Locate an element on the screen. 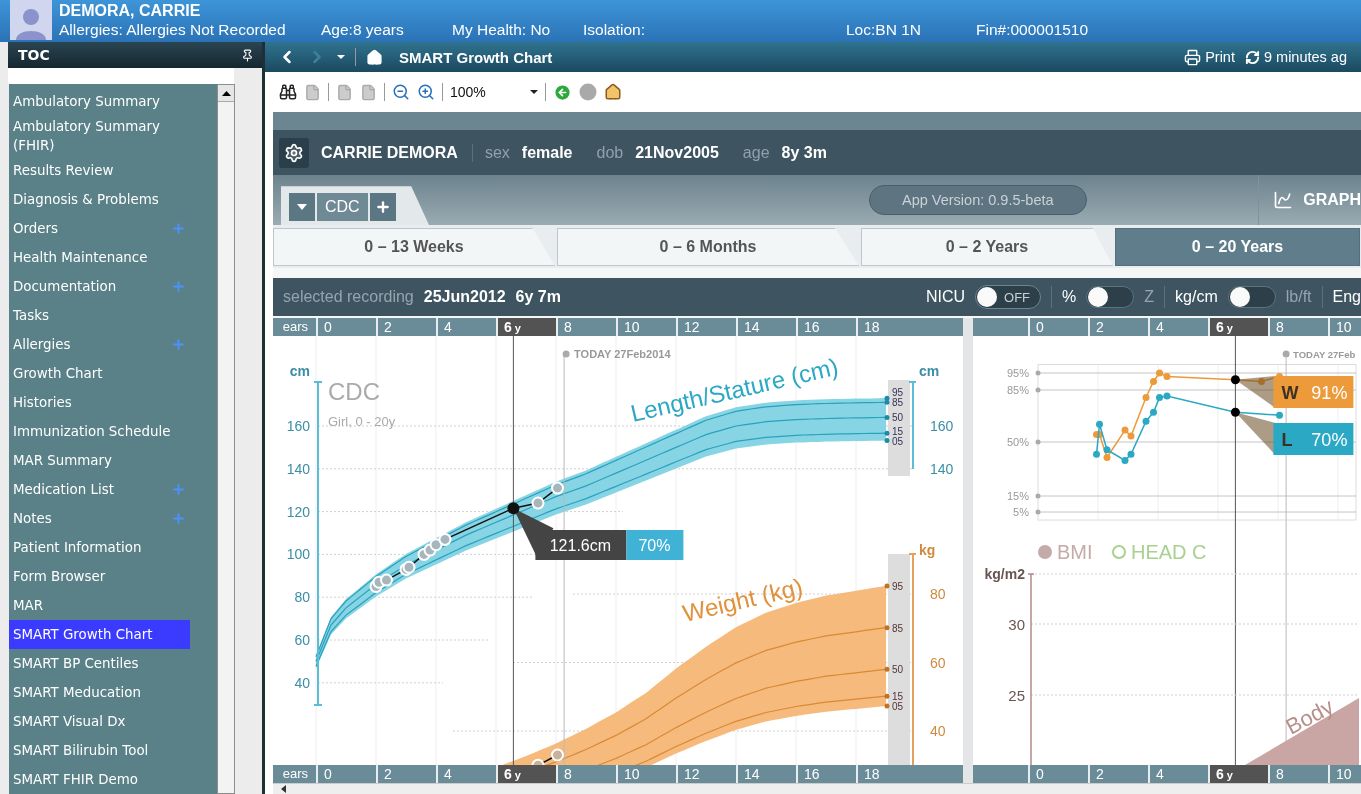 Image resolution: width=1361 pixels, height=794 pixels. scroll-left-icon is located at coordinates (283, 789).